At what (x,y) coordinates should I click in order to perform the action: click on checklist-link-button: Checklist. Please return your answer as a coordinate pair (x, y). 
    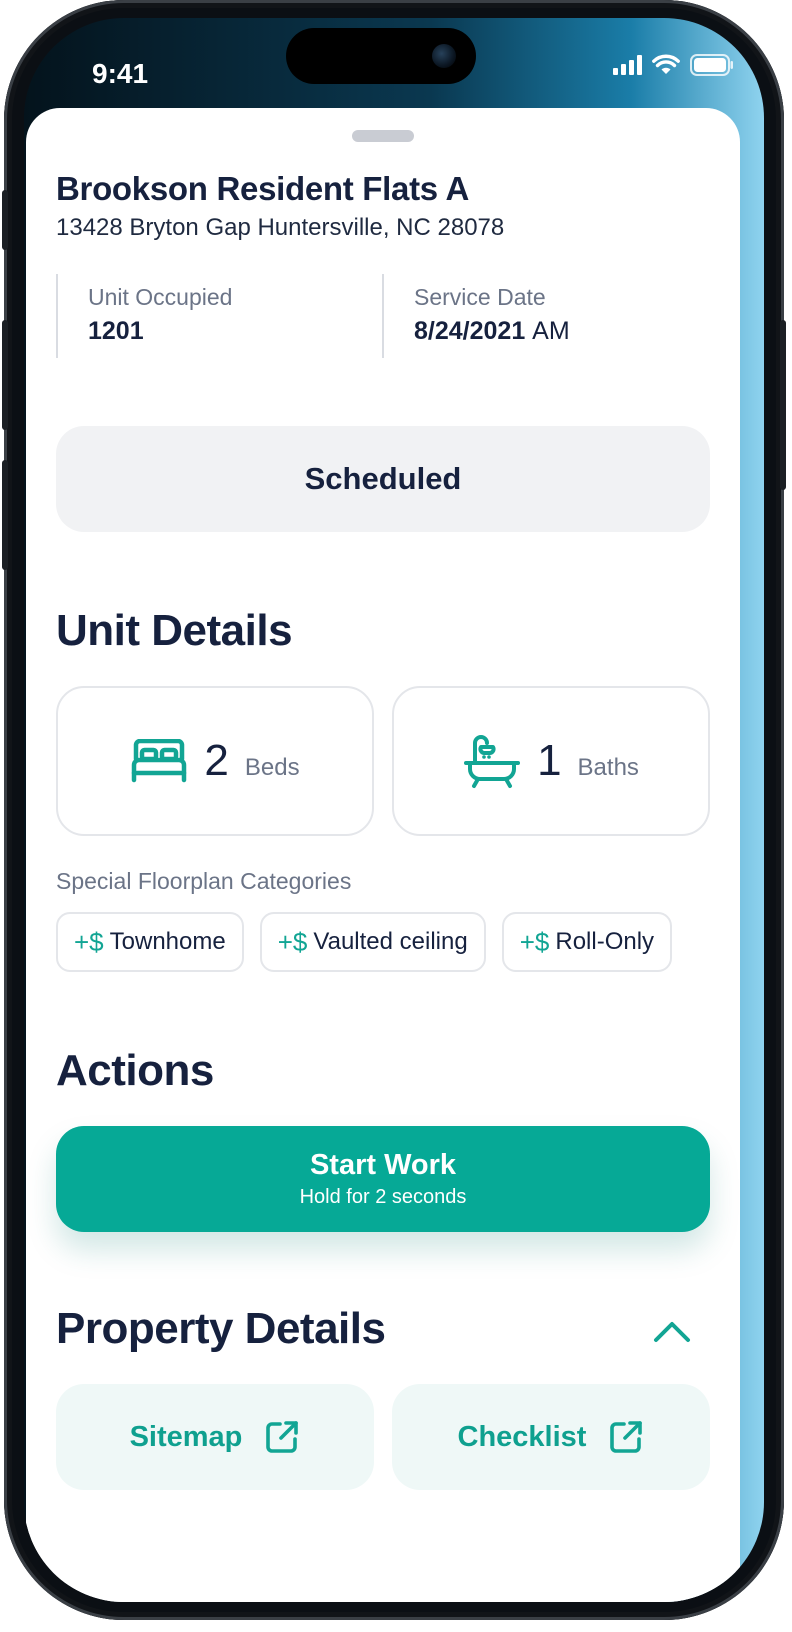
    Looking at the image, I should click on (551, 1437).